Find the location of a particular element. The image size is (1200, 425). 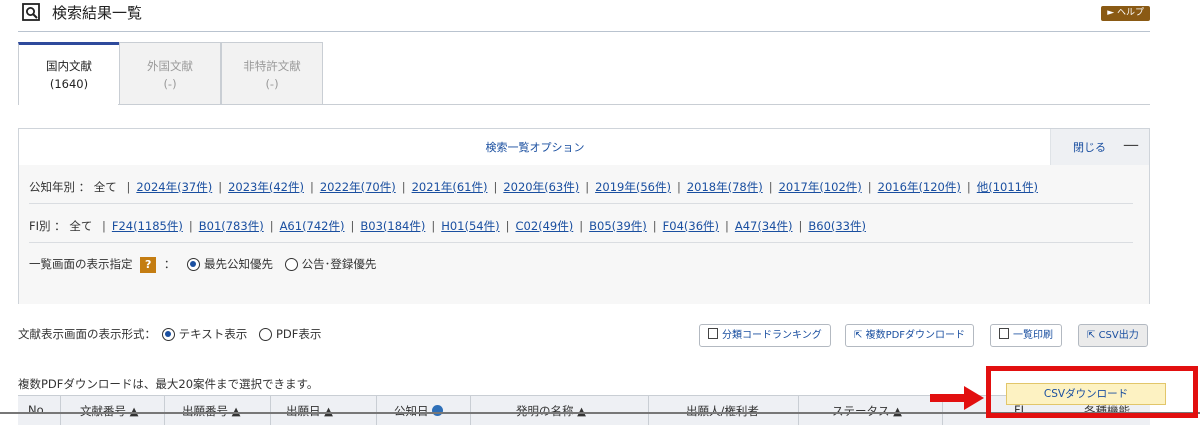

classification-ranking-button: 分類コードランキング is located at coordinates (765, 335).